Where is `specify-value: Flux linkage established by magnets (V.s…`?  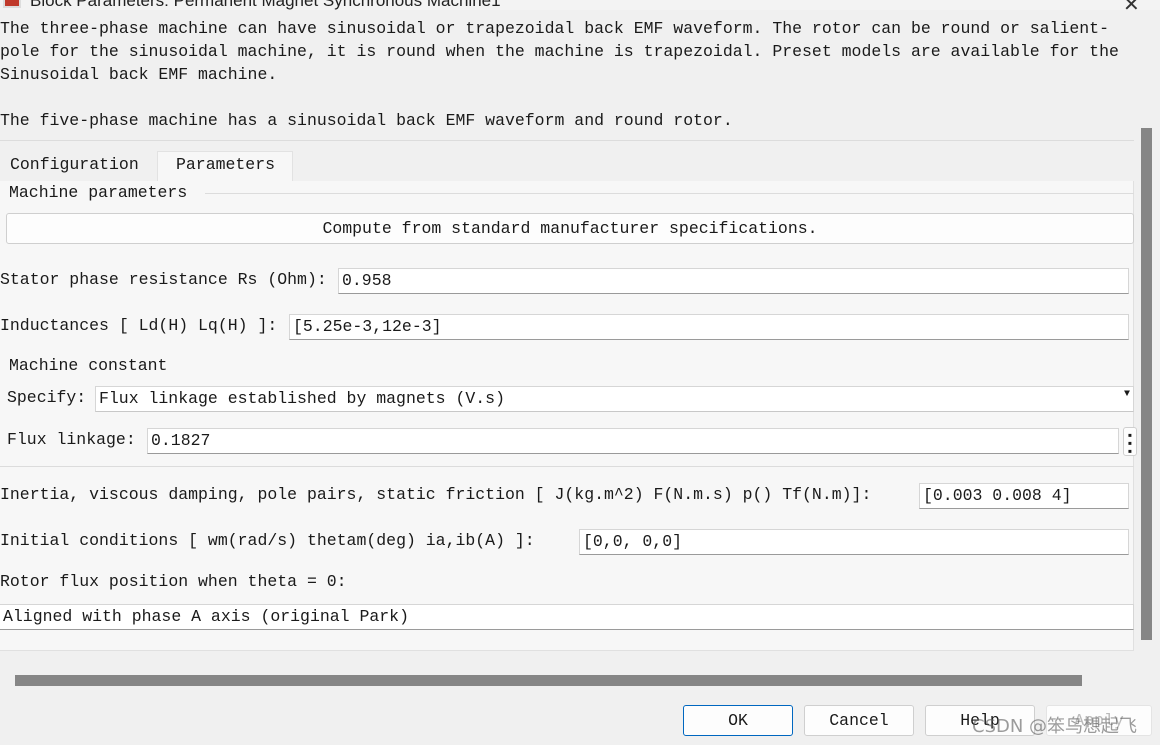 specify-value: Flux linkage established by magnets (V.s… is located at coordinates (302, 398).